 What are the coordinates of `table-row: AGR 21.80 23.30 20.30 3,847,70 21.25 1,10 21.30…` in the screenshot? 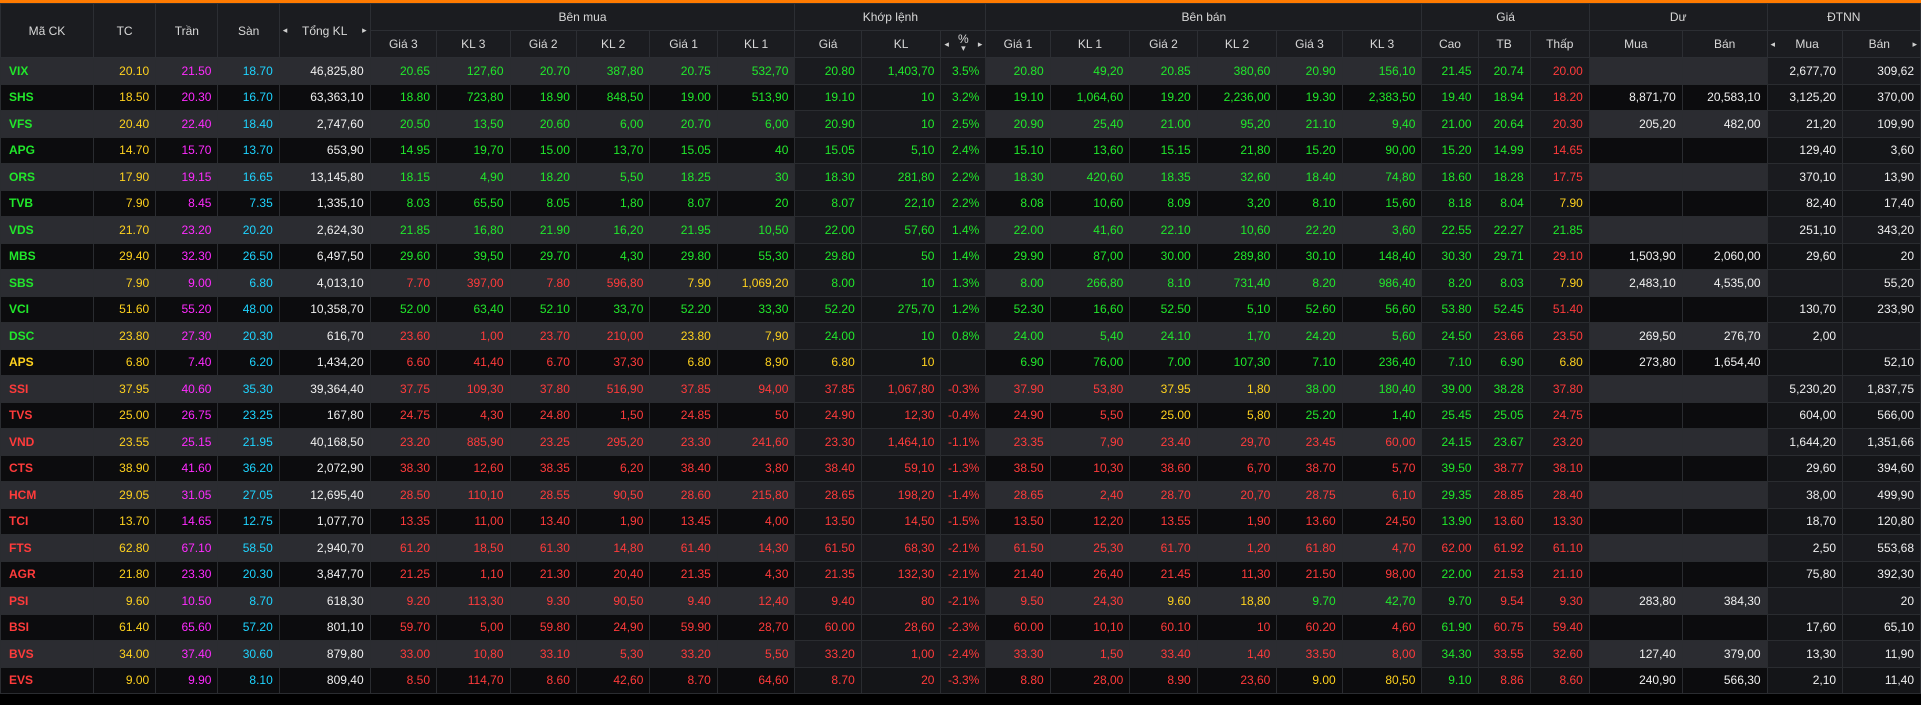 It's located at (960, 574).